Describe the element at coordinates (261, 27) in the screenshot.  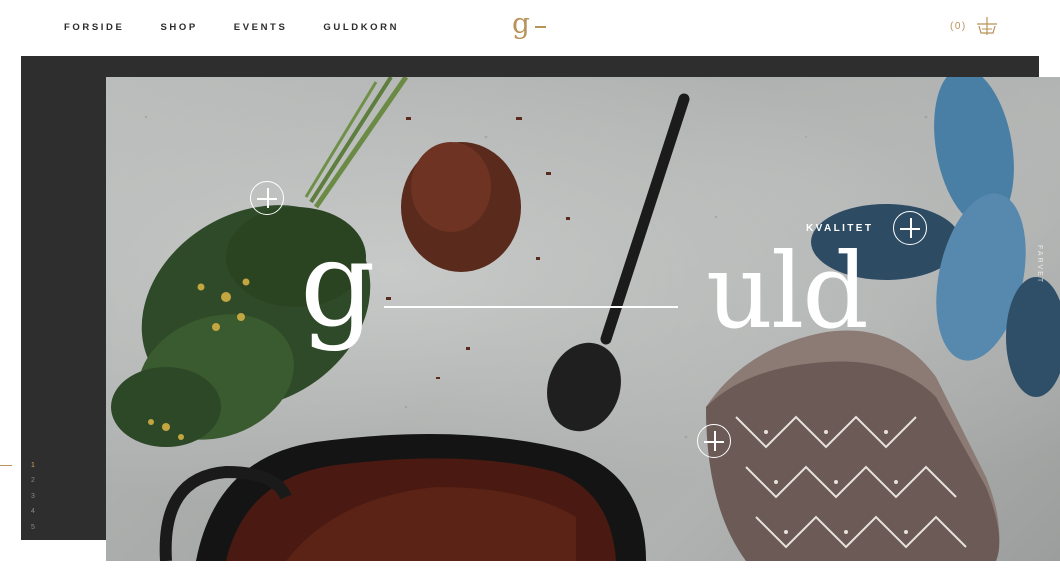
I see `nav-item-events: EVENTS` at that location.